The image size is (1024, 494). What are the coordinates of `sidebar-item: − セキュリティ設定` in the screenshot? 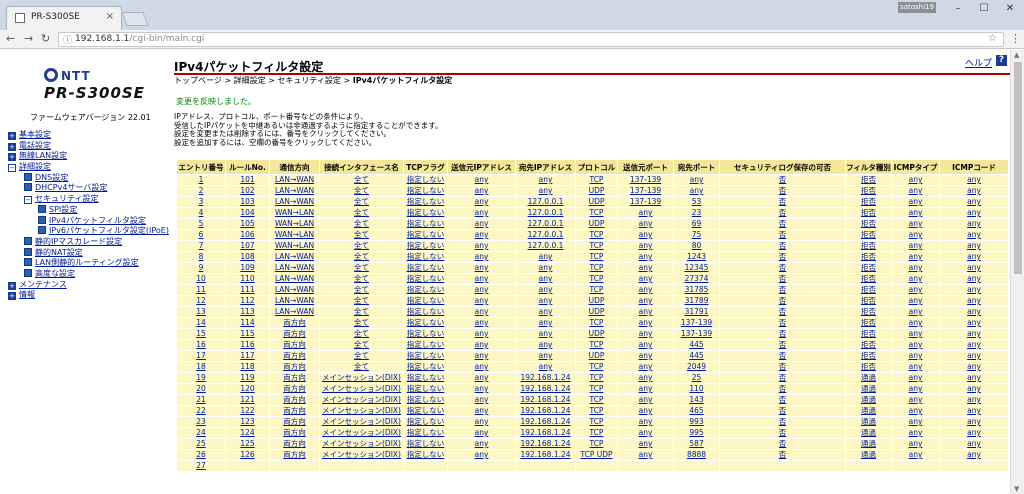 It's located at (88, 199).